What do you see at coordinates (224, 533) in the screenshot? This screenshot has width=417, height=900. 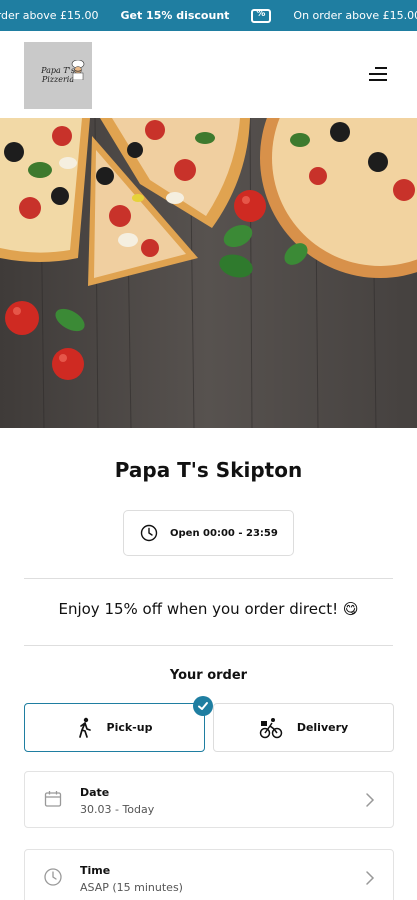 I see `hours-text: Open 00:00 - 23:59` at bounding box center [224, 533].